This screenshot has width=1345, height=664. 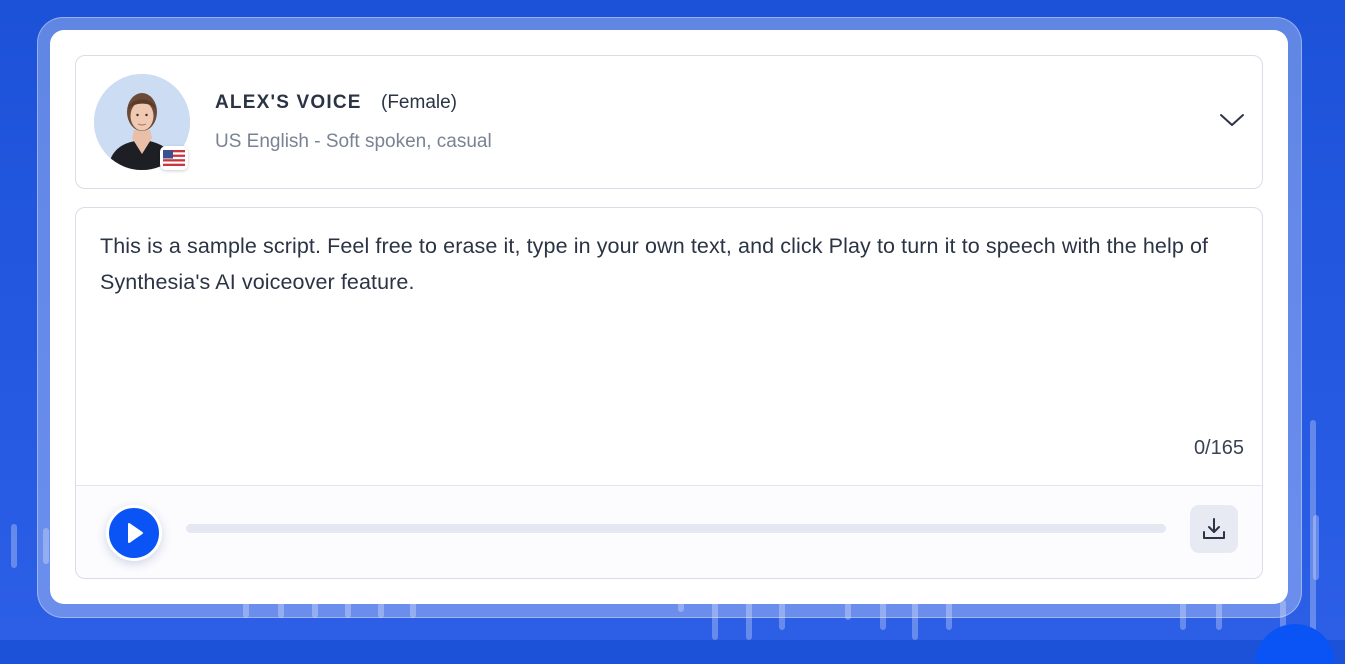 I want to click on chevron-down-icon, so click(x=1232, y=120).